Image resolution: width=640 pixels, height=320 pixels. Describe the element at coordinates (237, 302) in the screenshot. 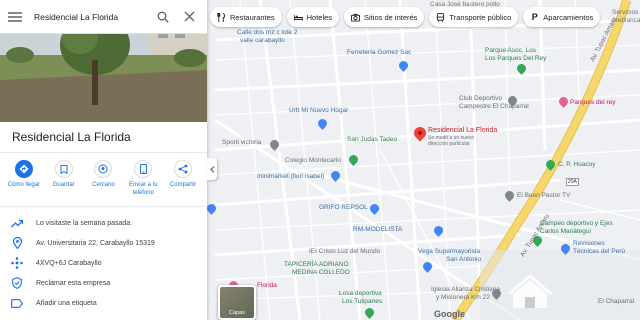

I see `layers-button: Capas` at that location.